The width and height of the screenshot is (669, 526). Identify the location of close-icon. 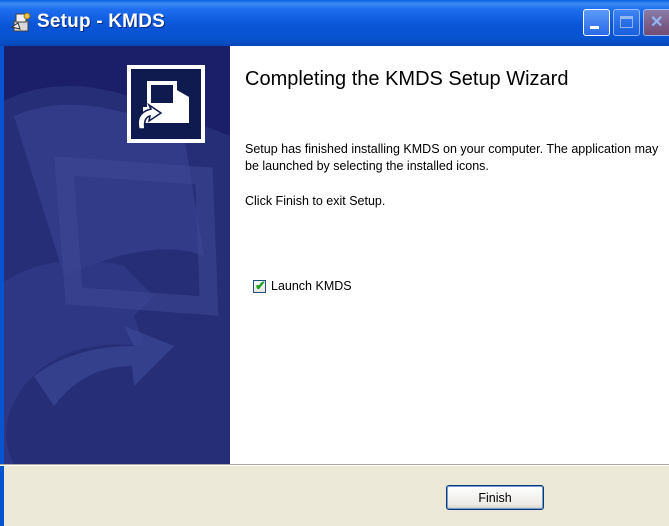
(656, 22).